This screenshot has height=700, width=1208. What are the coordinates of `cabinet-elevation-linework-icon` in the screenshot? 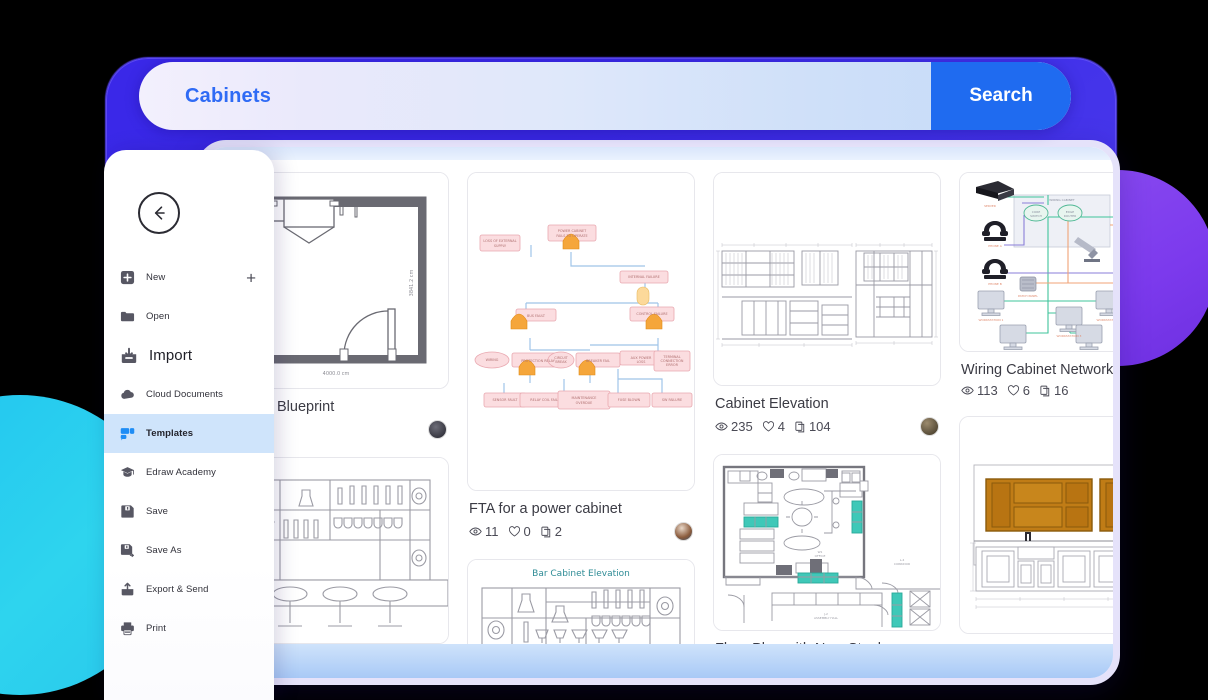 It's located at (827, 279).